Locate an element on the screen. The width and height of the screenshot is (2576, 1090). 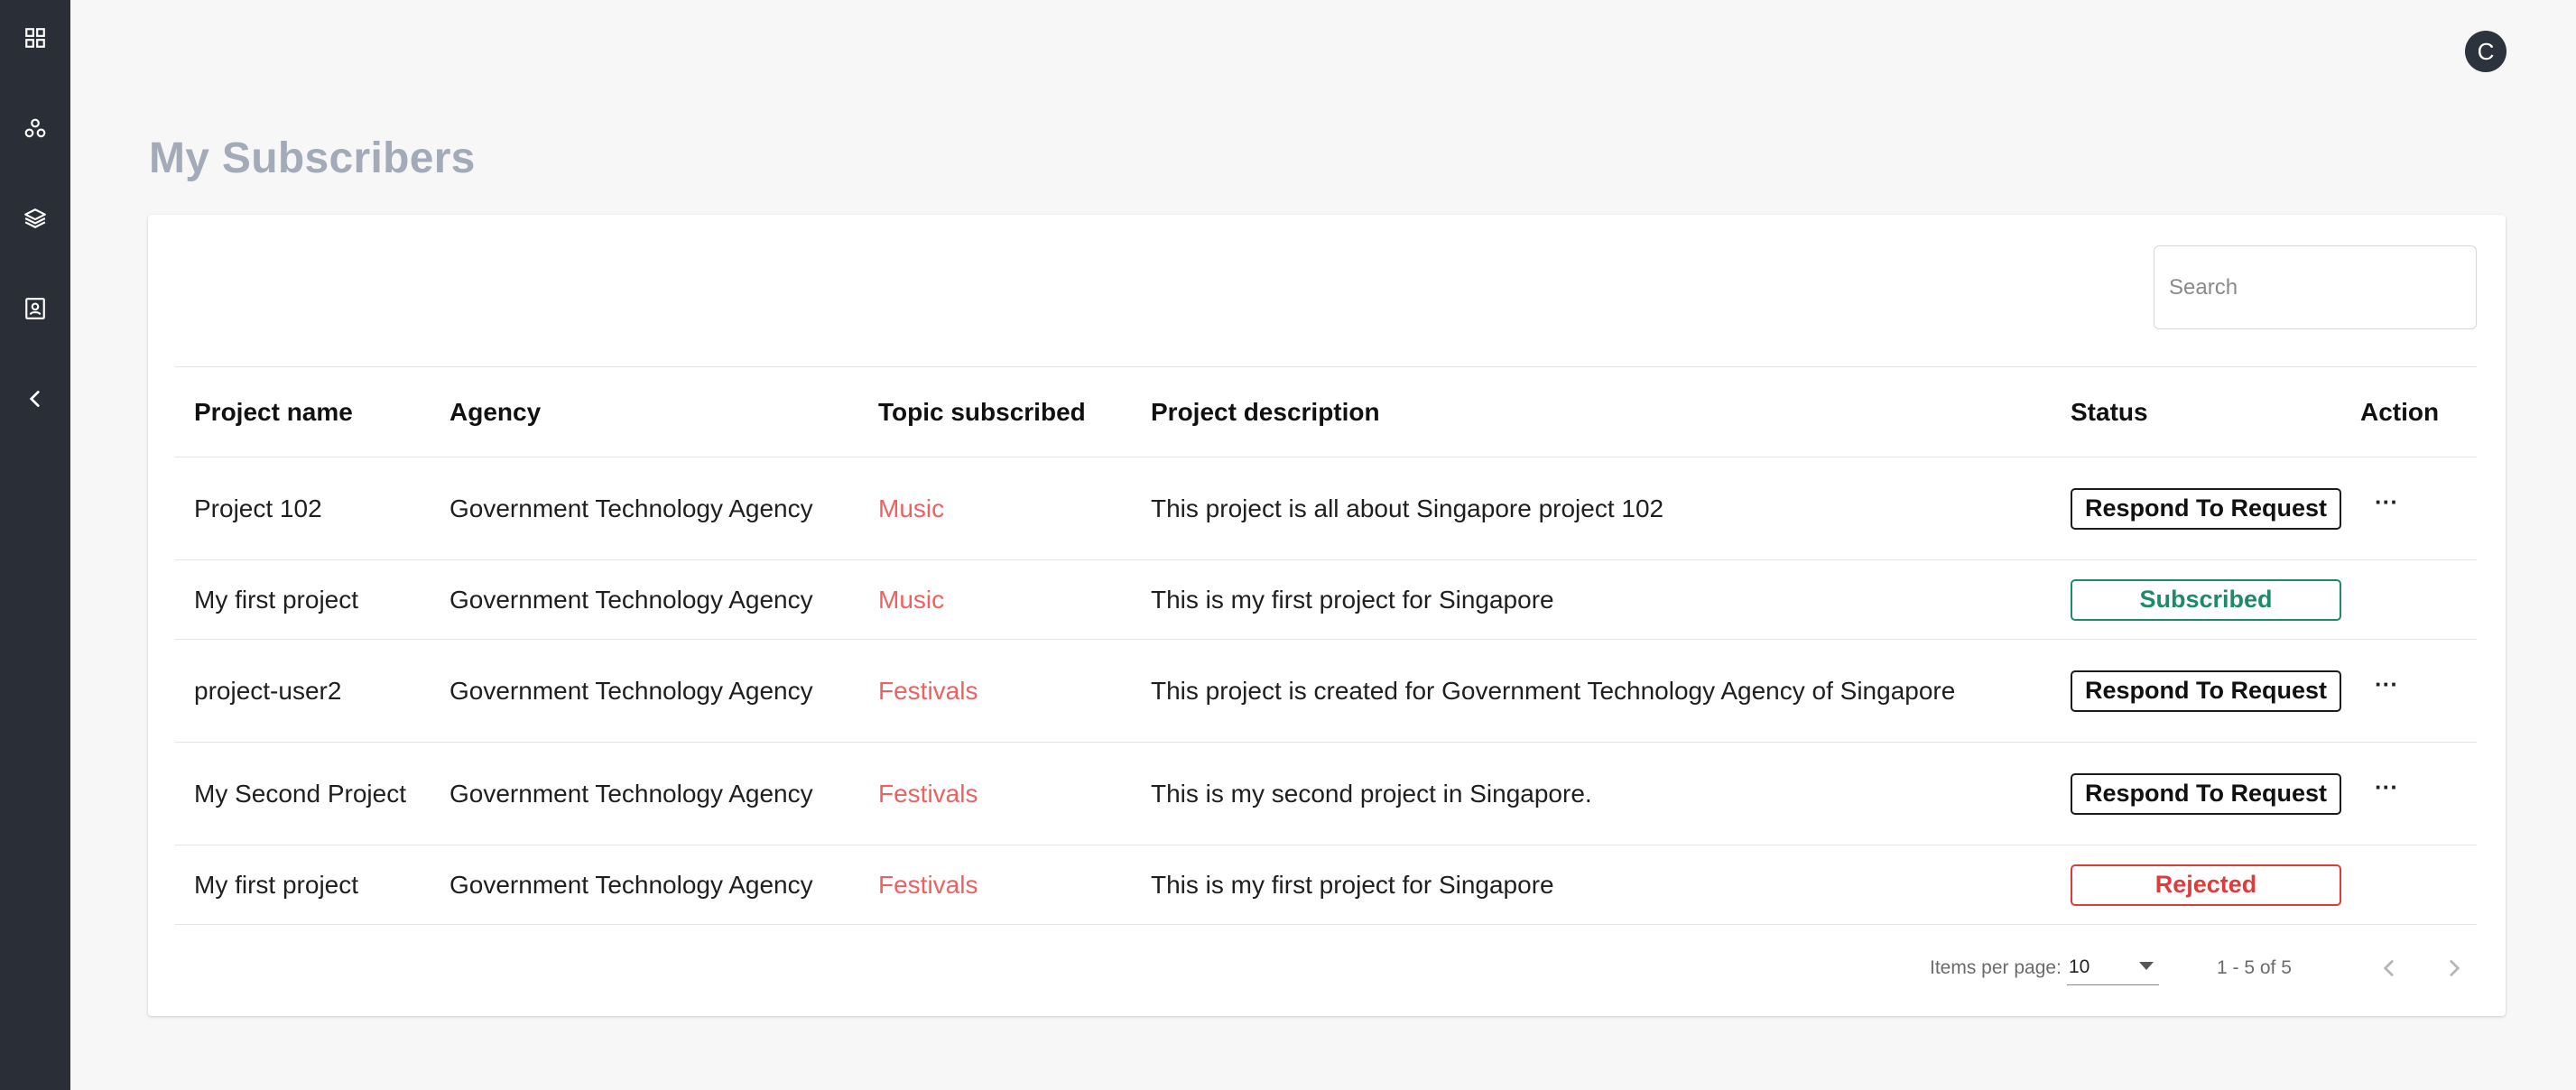
chevron-right-icon is located at coordinates (2455, 968).